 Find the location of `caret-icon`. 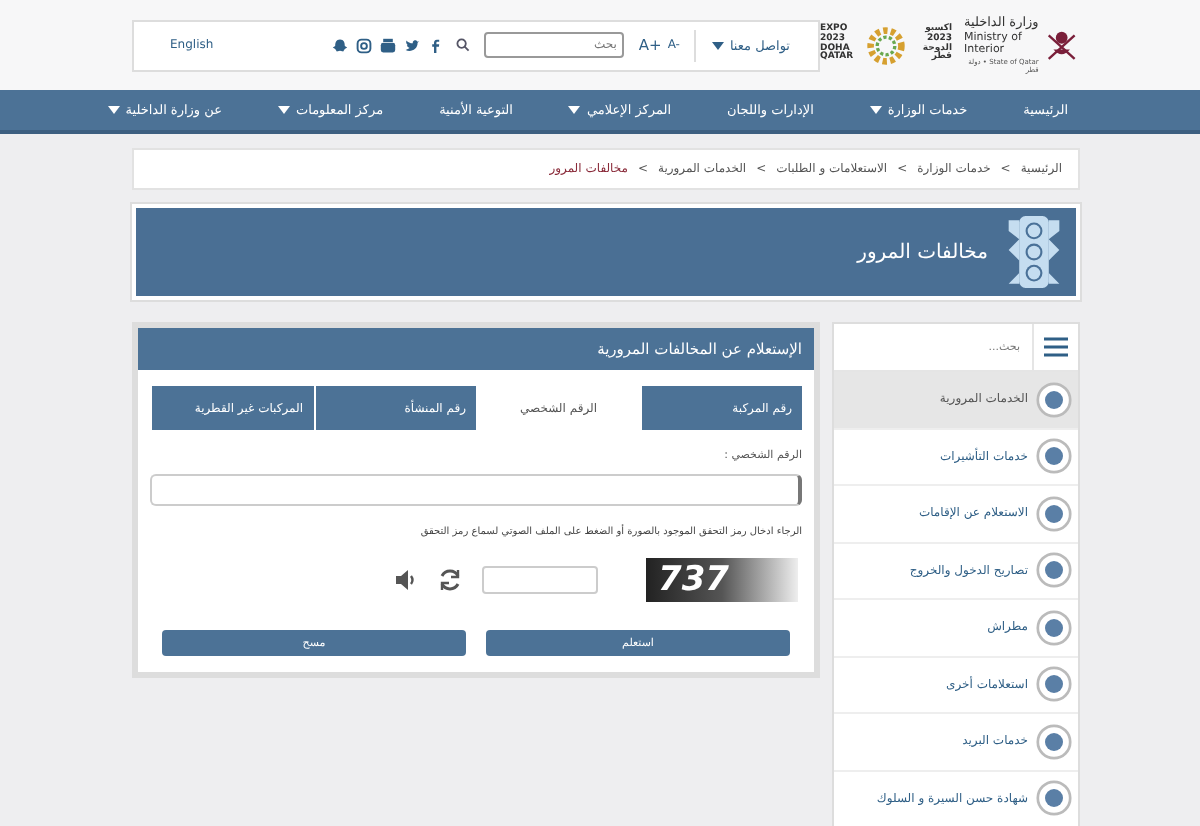

caret-icon is located at coordinates (717, 45).